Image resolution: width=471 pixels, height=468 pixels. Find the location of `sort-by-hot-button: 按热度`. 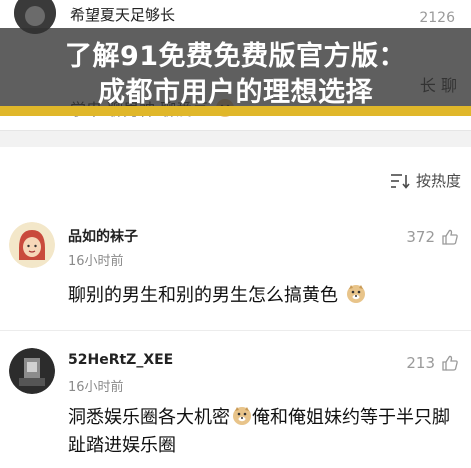

sort-by-hot-button: 按热度 is located at coordinates (425, 180).